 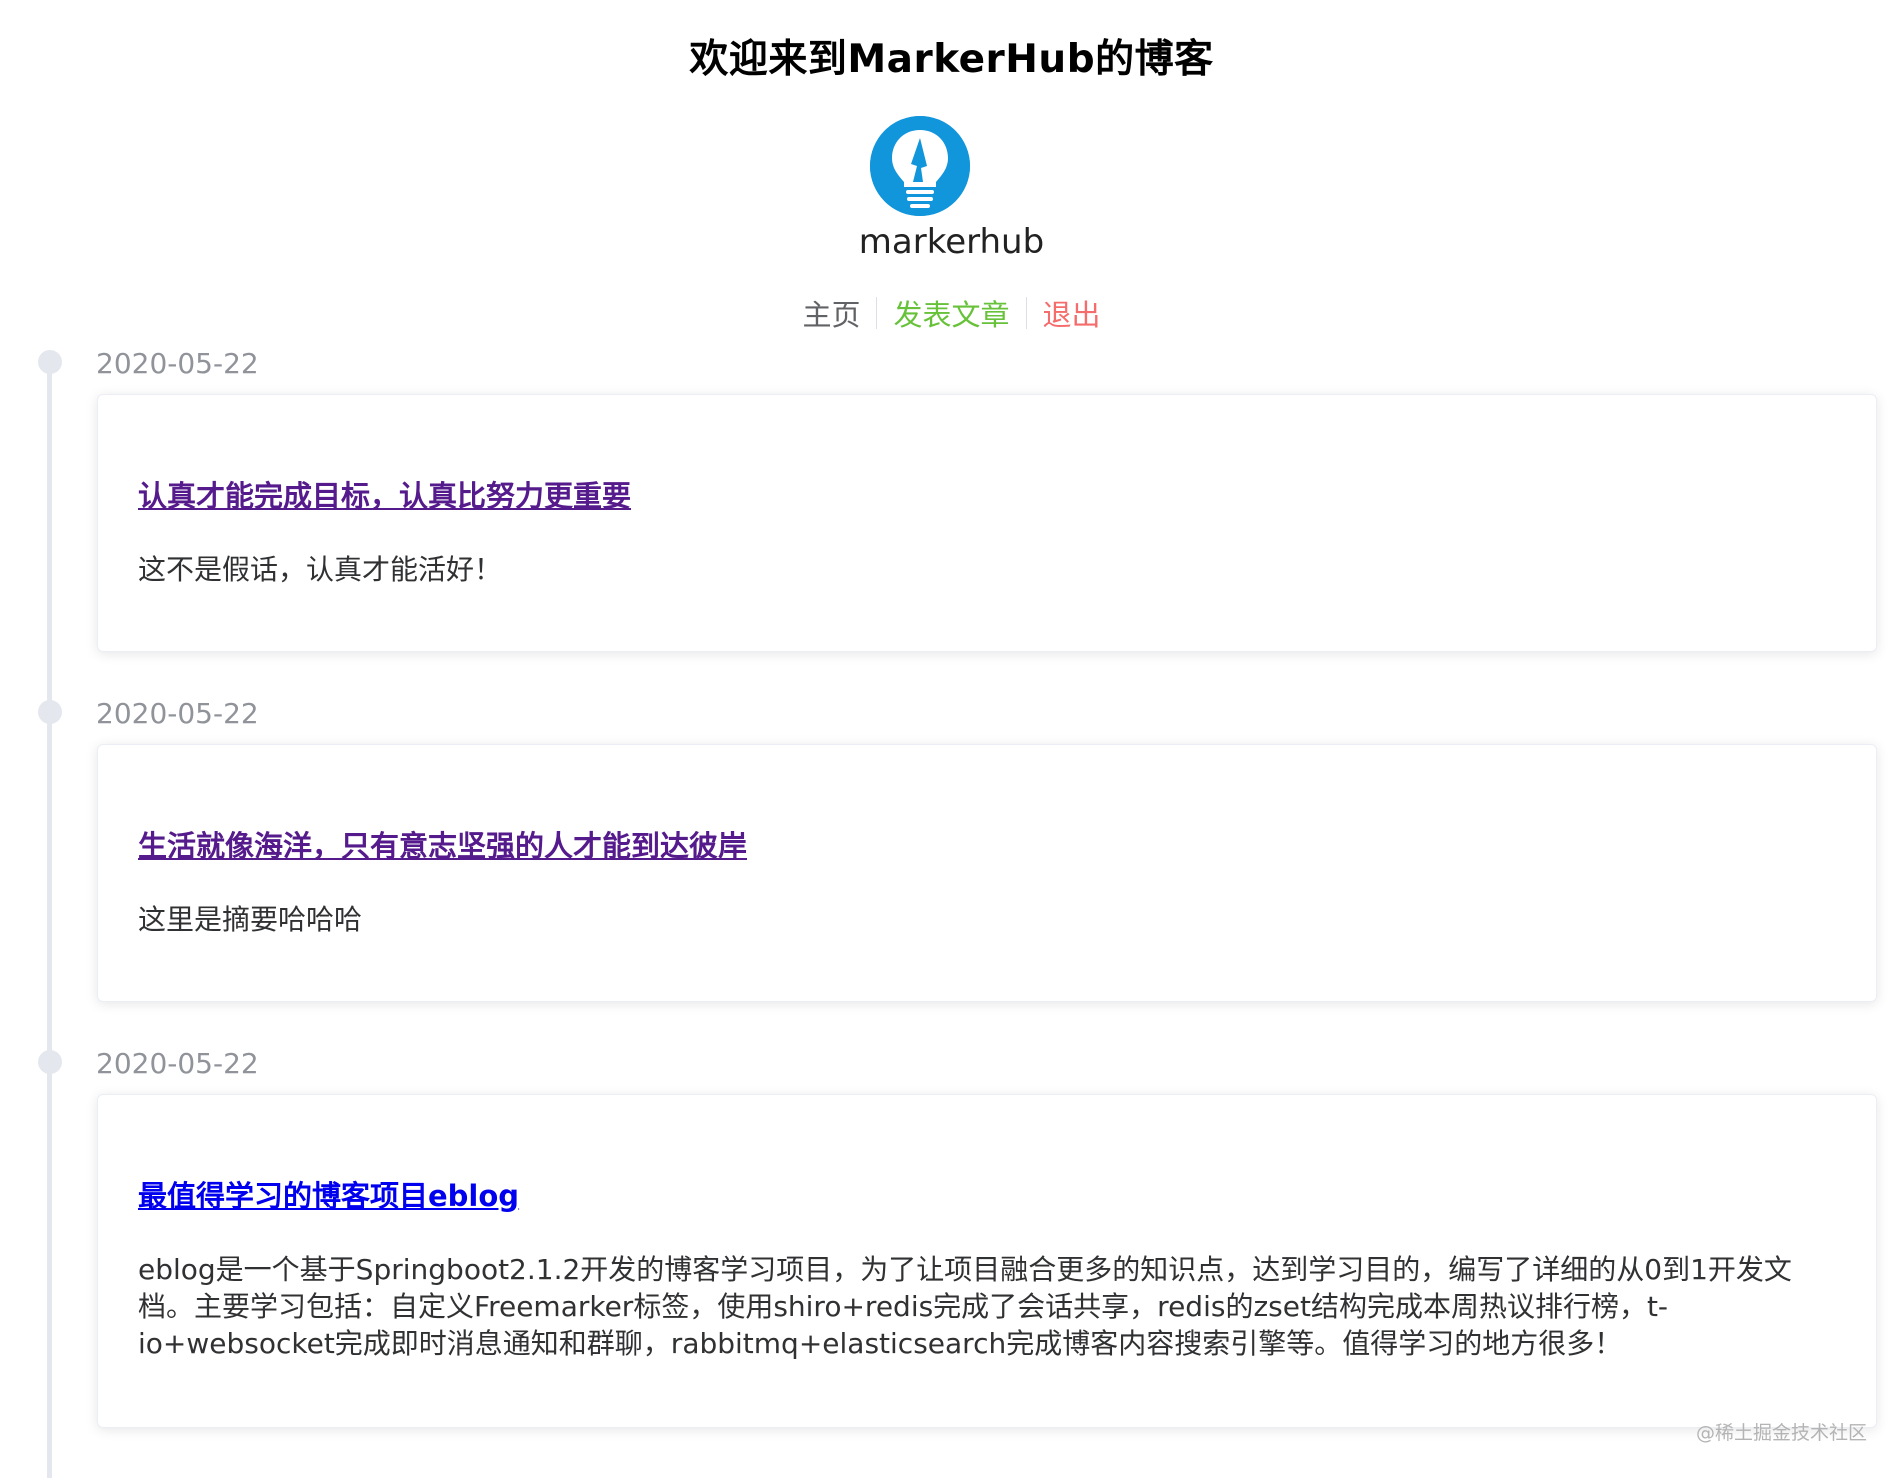 What do you see at coordinates (831, 313) in the screenshot?
I see `nav-home-link: 主页` at bounding box center [831, 313].